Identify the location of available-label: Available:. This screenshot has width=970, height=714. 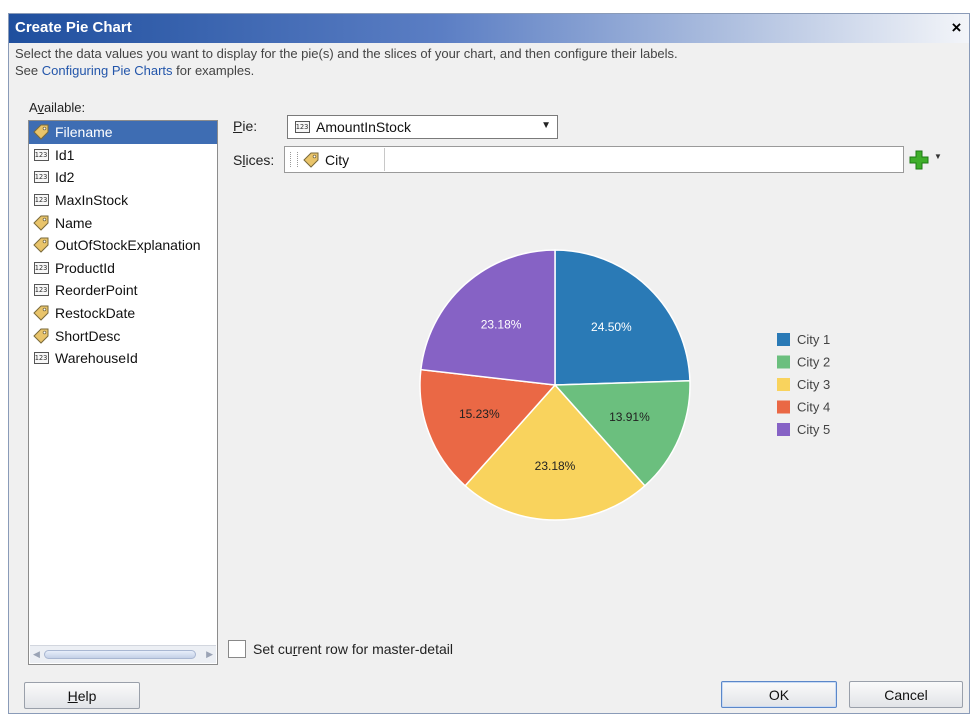
(57, 107).